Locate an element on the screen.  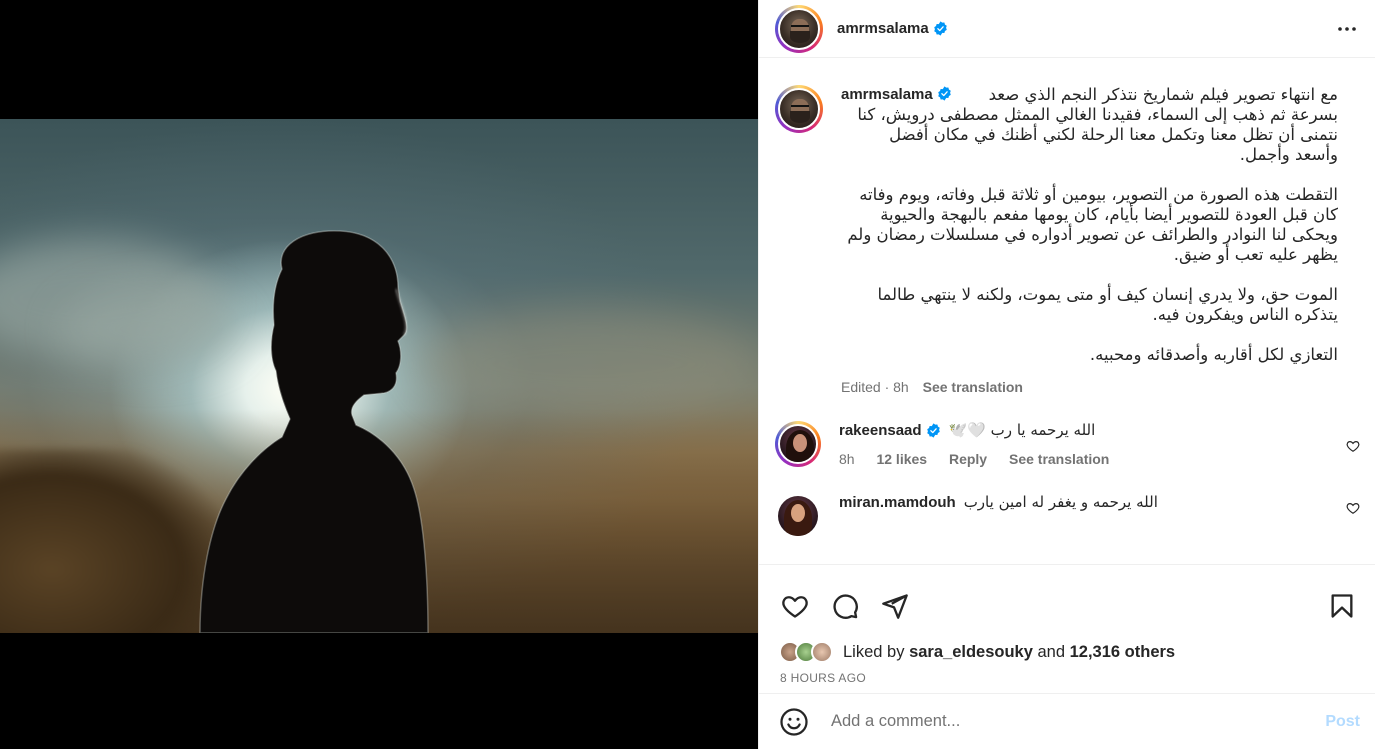
post-comment-button: Post is located at coordinates (1342, 722).